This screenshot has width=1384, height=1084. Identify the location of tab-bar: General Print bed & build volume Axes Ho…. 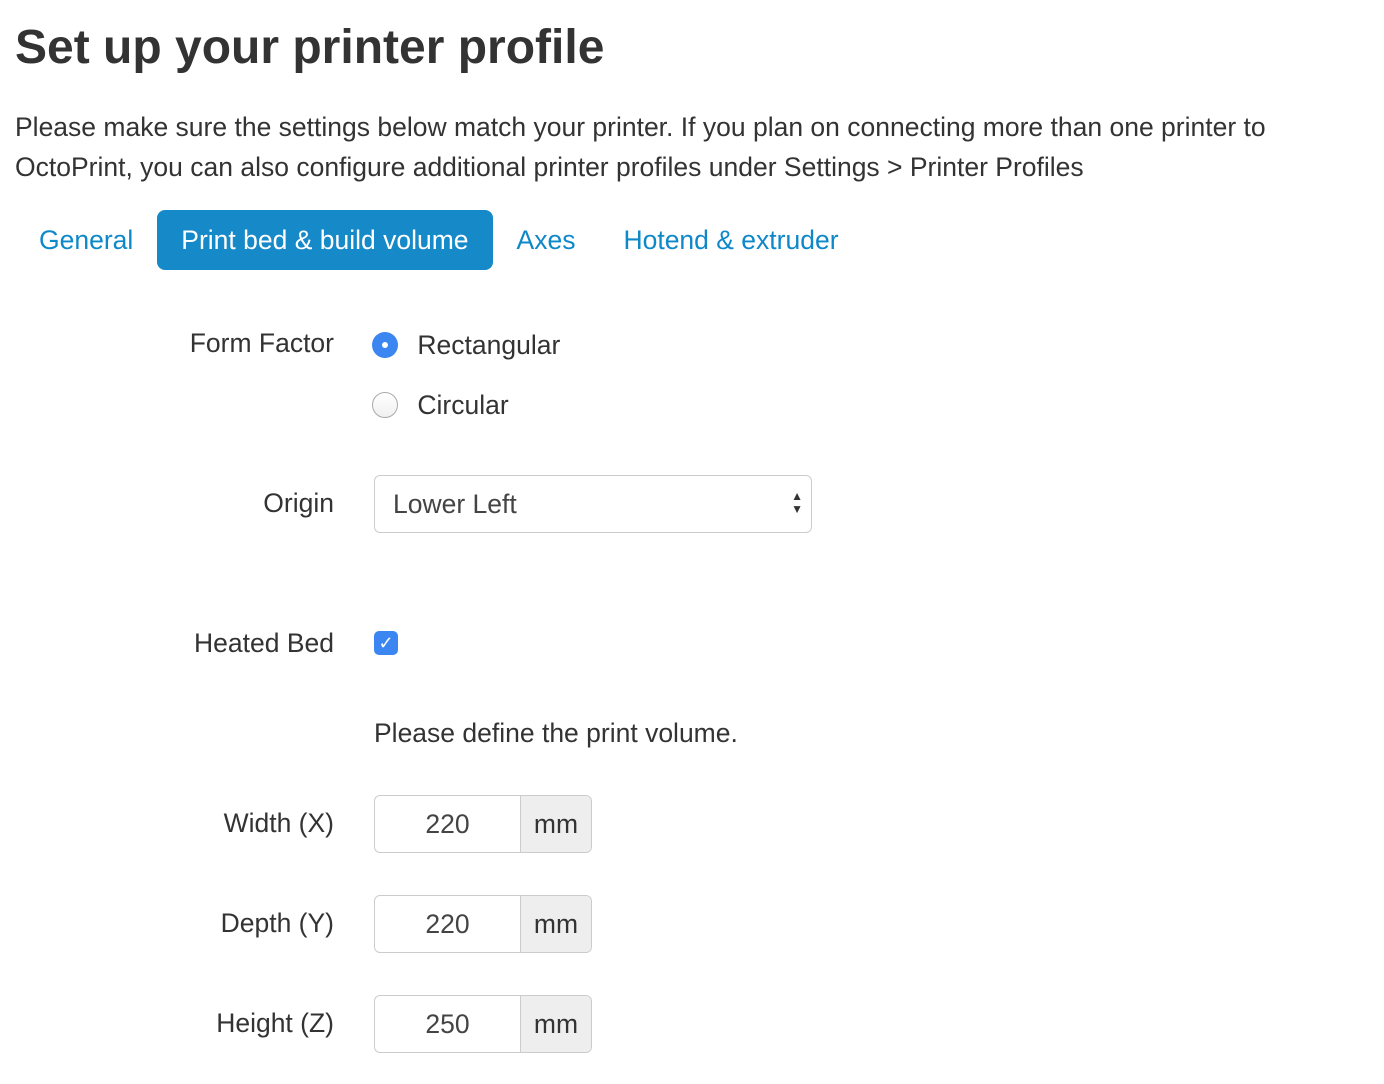
(439, 240).